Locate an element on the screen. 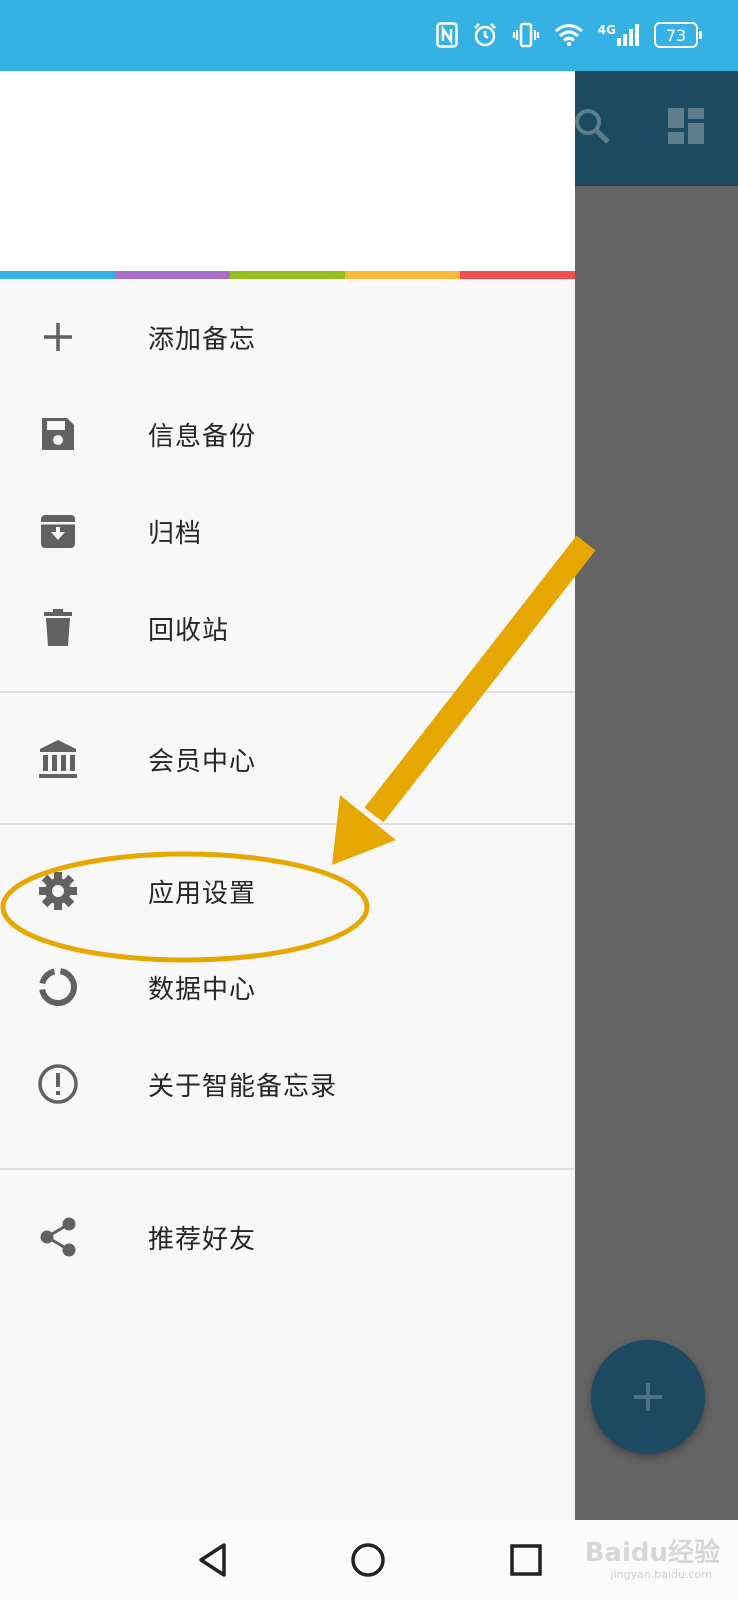  menu-item-settings: 应用设置 is located at coordinates (287, 891).